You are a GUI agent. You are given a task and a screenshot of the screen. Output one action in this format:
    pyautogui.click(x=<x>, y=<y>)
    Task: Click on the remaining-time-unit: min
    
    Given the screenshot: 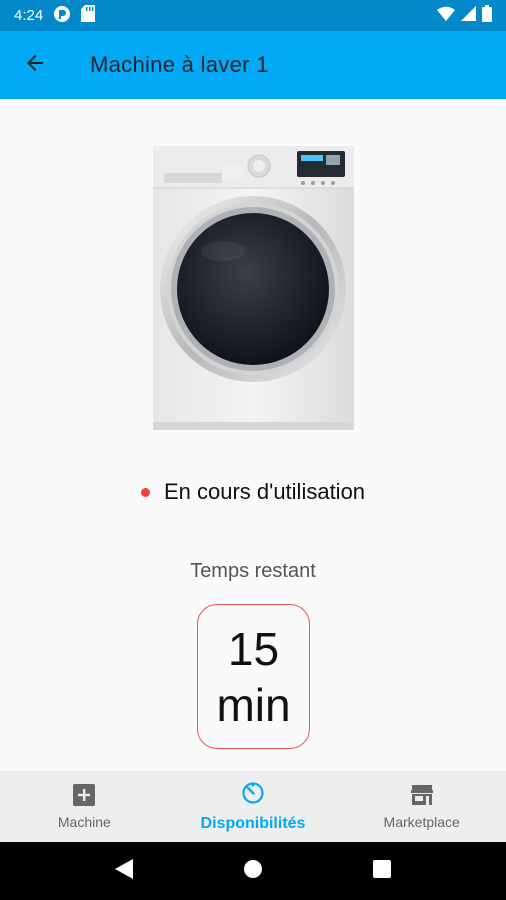 What is the action you would take?
    pyautogui.click(x=253, y=704)
    